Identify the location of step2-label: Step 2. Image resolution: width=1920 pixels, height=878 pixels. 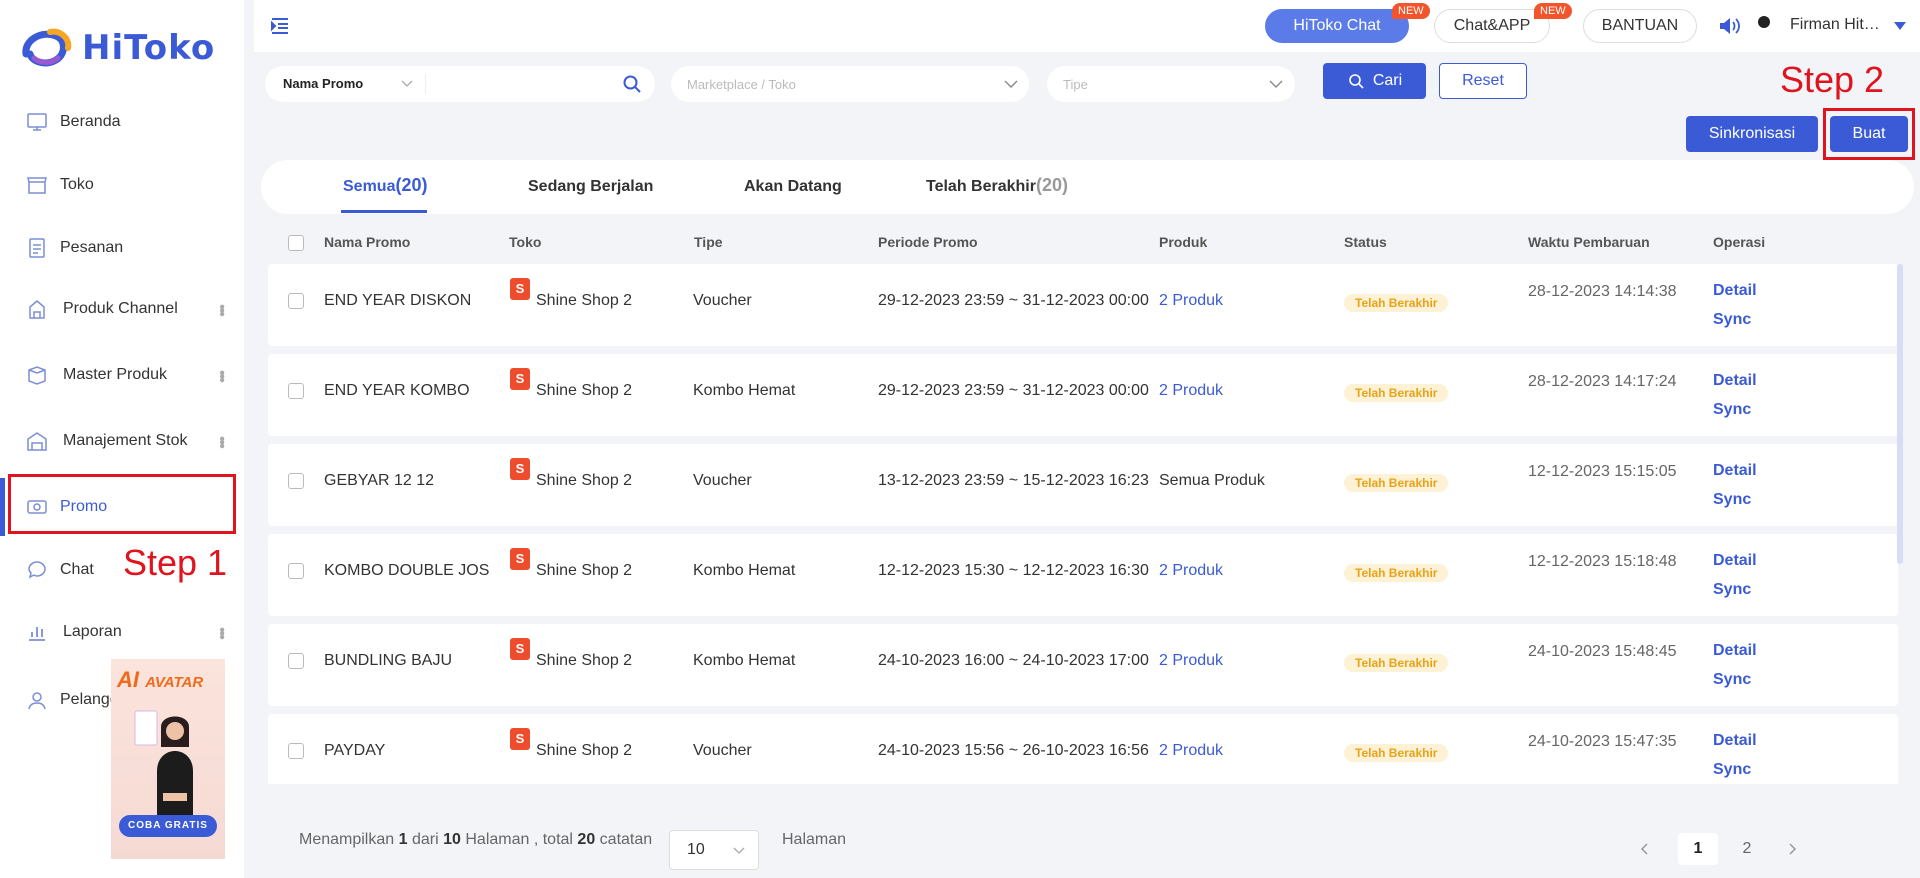
(1832, 79).